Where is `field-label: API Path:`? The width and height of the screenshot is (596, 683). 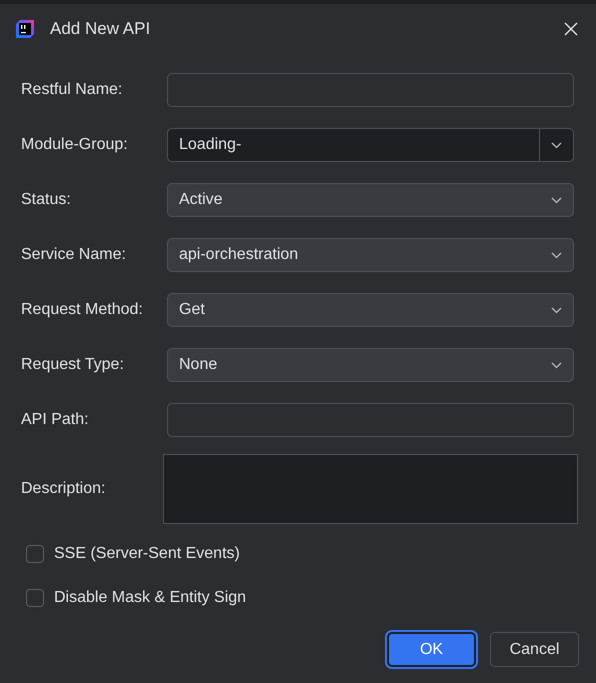
field-label: API Path: is located at coordinates (55, 420).